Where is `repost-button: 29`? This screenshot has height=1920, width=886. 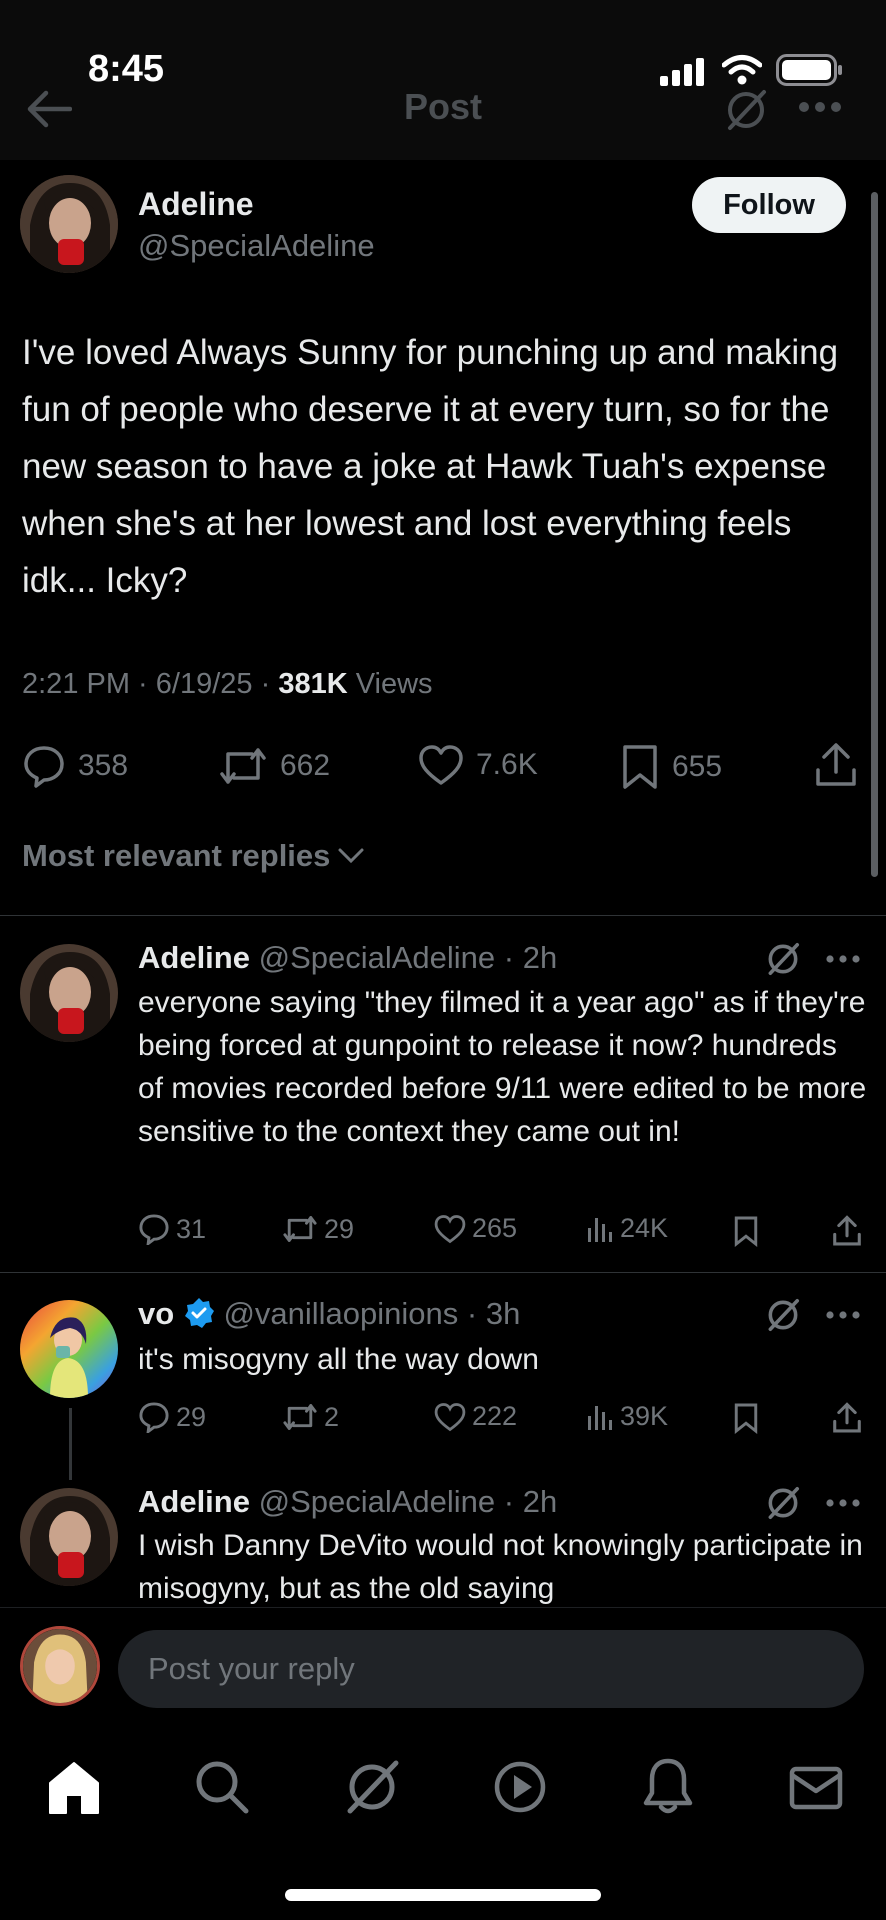 repost-button: 29 is located at coordinates (318, 1229).